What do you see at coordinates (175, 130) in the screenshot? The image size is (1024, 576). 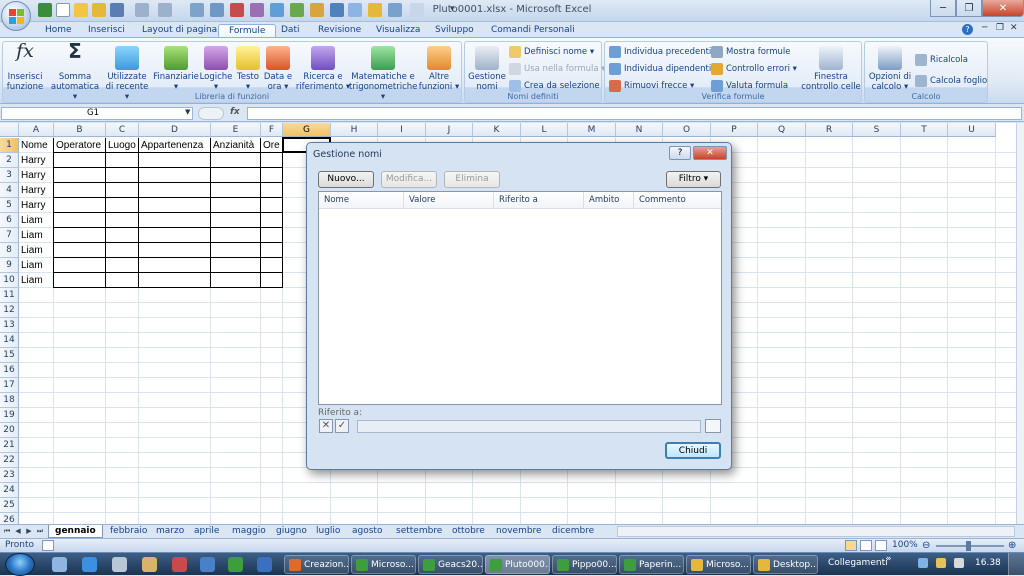 I see `column-header-d: D` at bounding box center [175, 130].